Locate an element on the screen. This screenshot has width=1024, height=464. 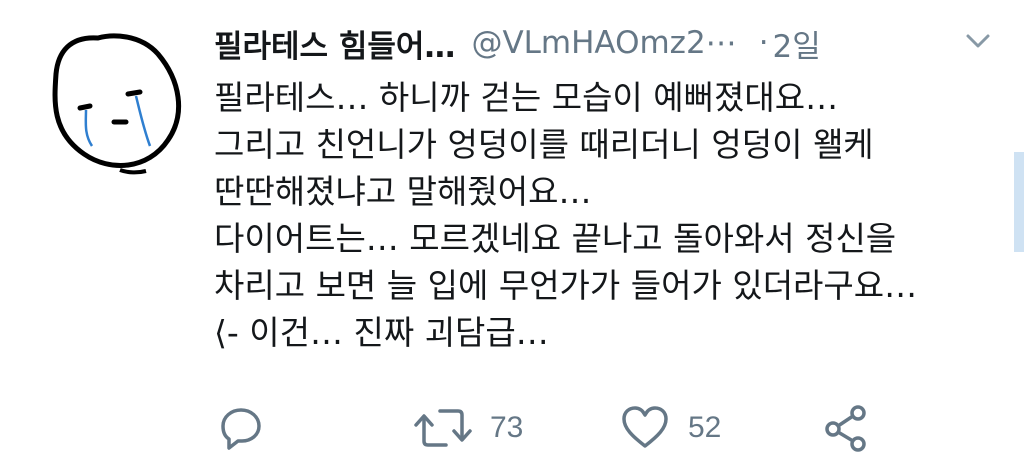
tweet-text-line: 그리고 친언니가 엉덩이를 때리더니 엉덩이 왤케 is located at coordinates (544, 144).